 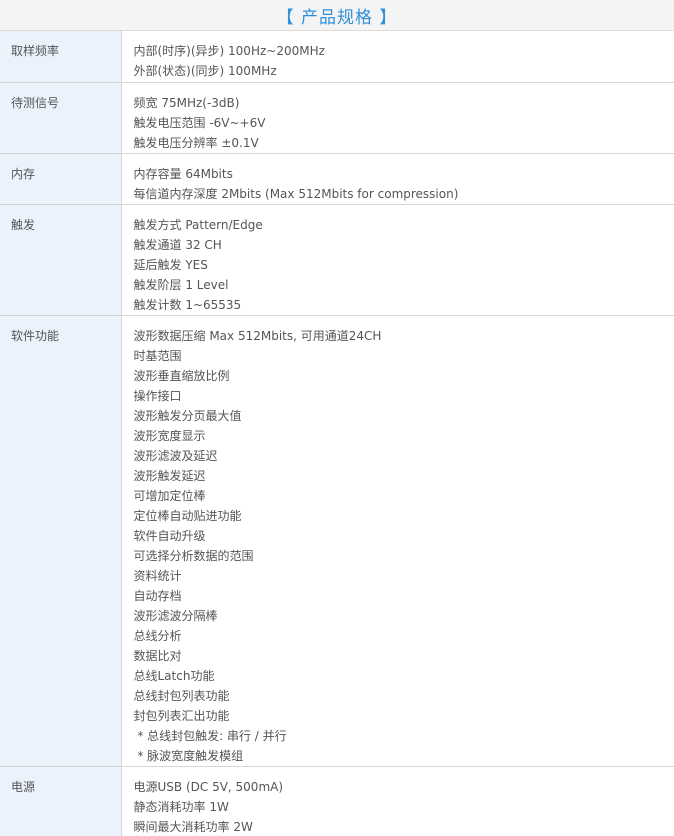 What do you see at coordinates (61, 118) in the screenshot?
I see `spec-label: 待测信号` at bounding box center [61, 118].